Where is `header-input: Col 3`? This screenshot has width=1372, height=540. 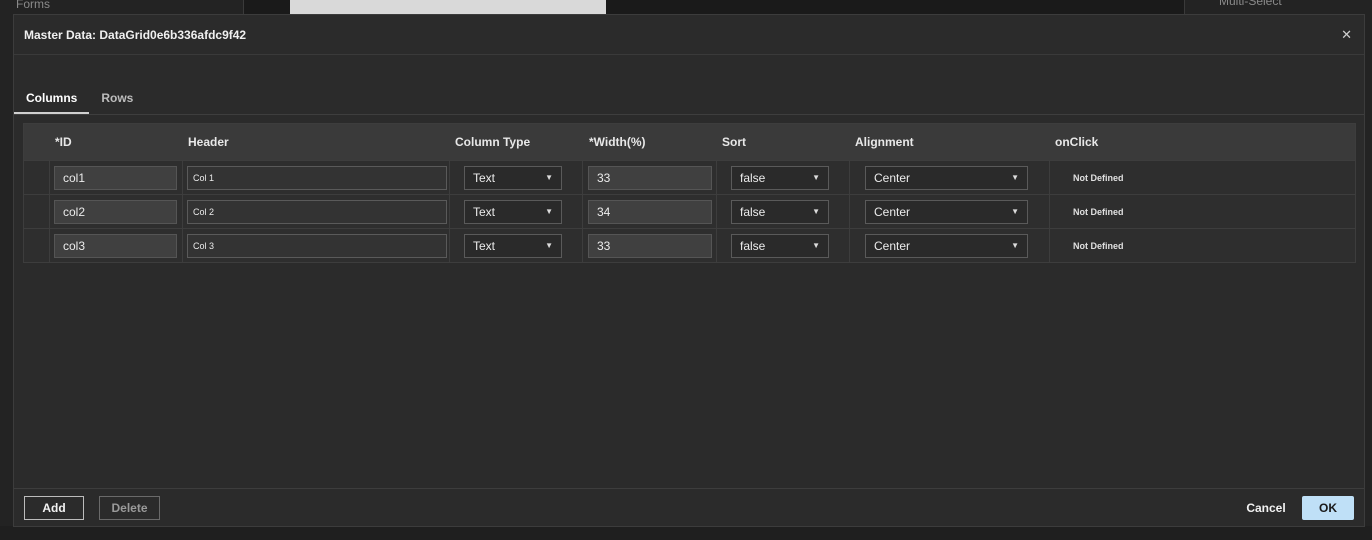 header-input: Col 3 is located at coordinates (317, 245).